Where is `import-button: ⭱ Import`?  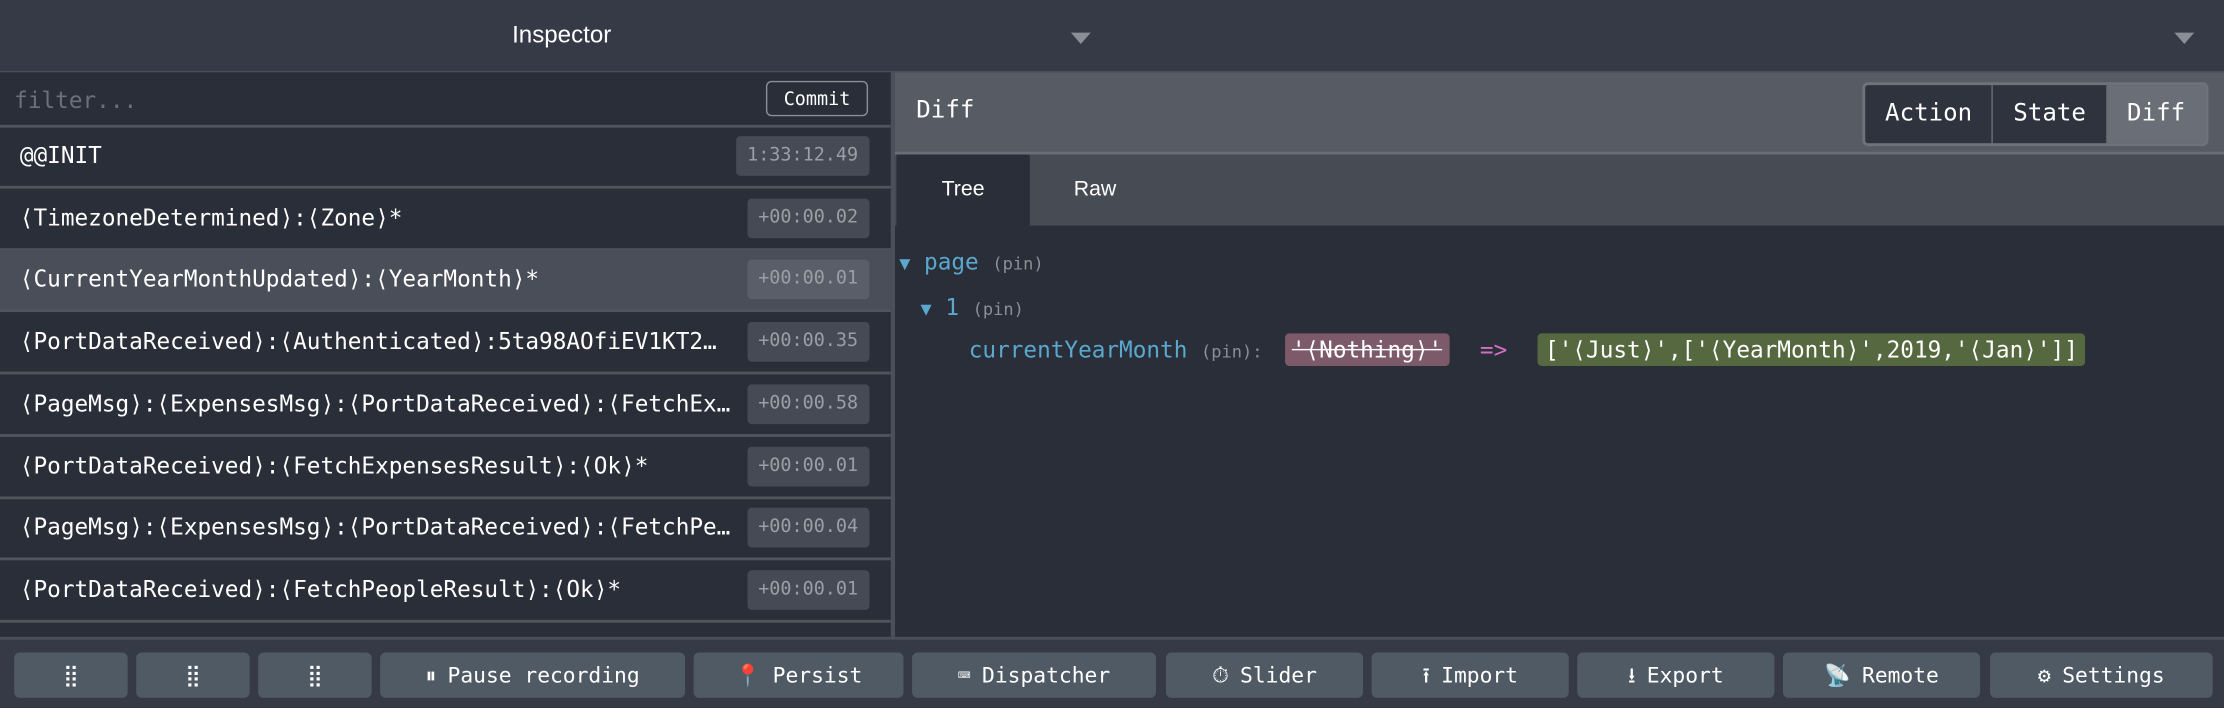
import-button: ⭱ Import is located at coordinates (1470, 675).